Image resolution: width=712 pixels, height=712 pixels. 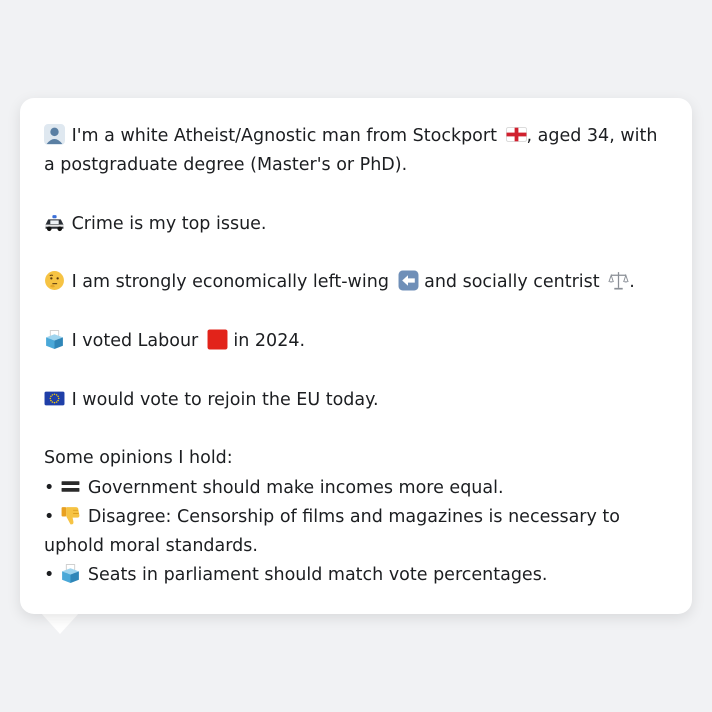 What do you see at coordinates (217, 339) in the screenshot?
I see `red-square-icon` at bounding box center [217, 339].